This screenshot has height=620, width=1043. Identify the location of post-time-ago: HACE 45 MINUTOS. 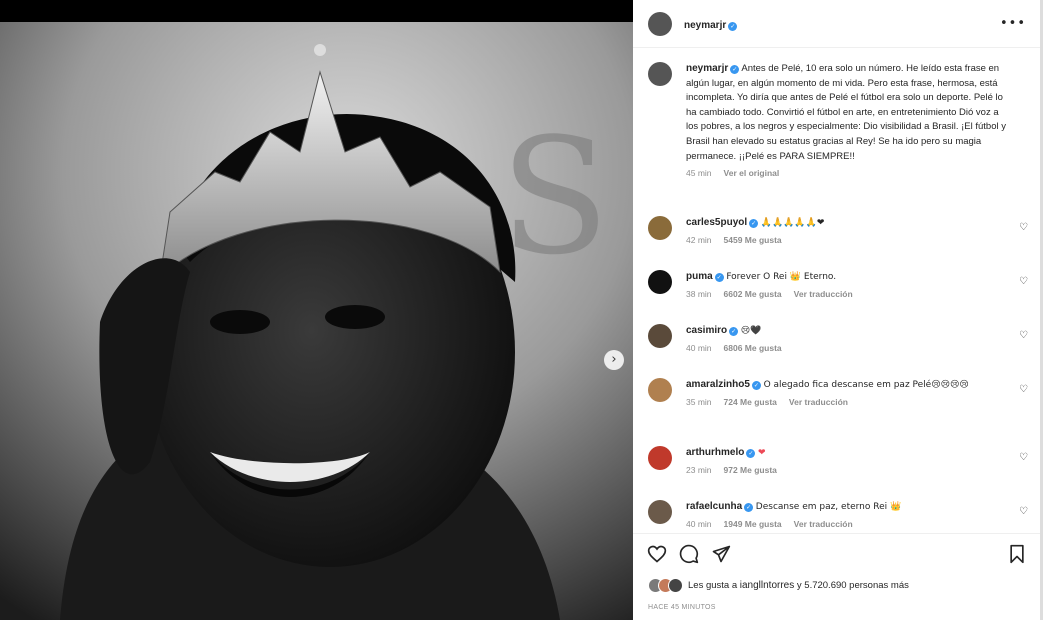
(682, 607).